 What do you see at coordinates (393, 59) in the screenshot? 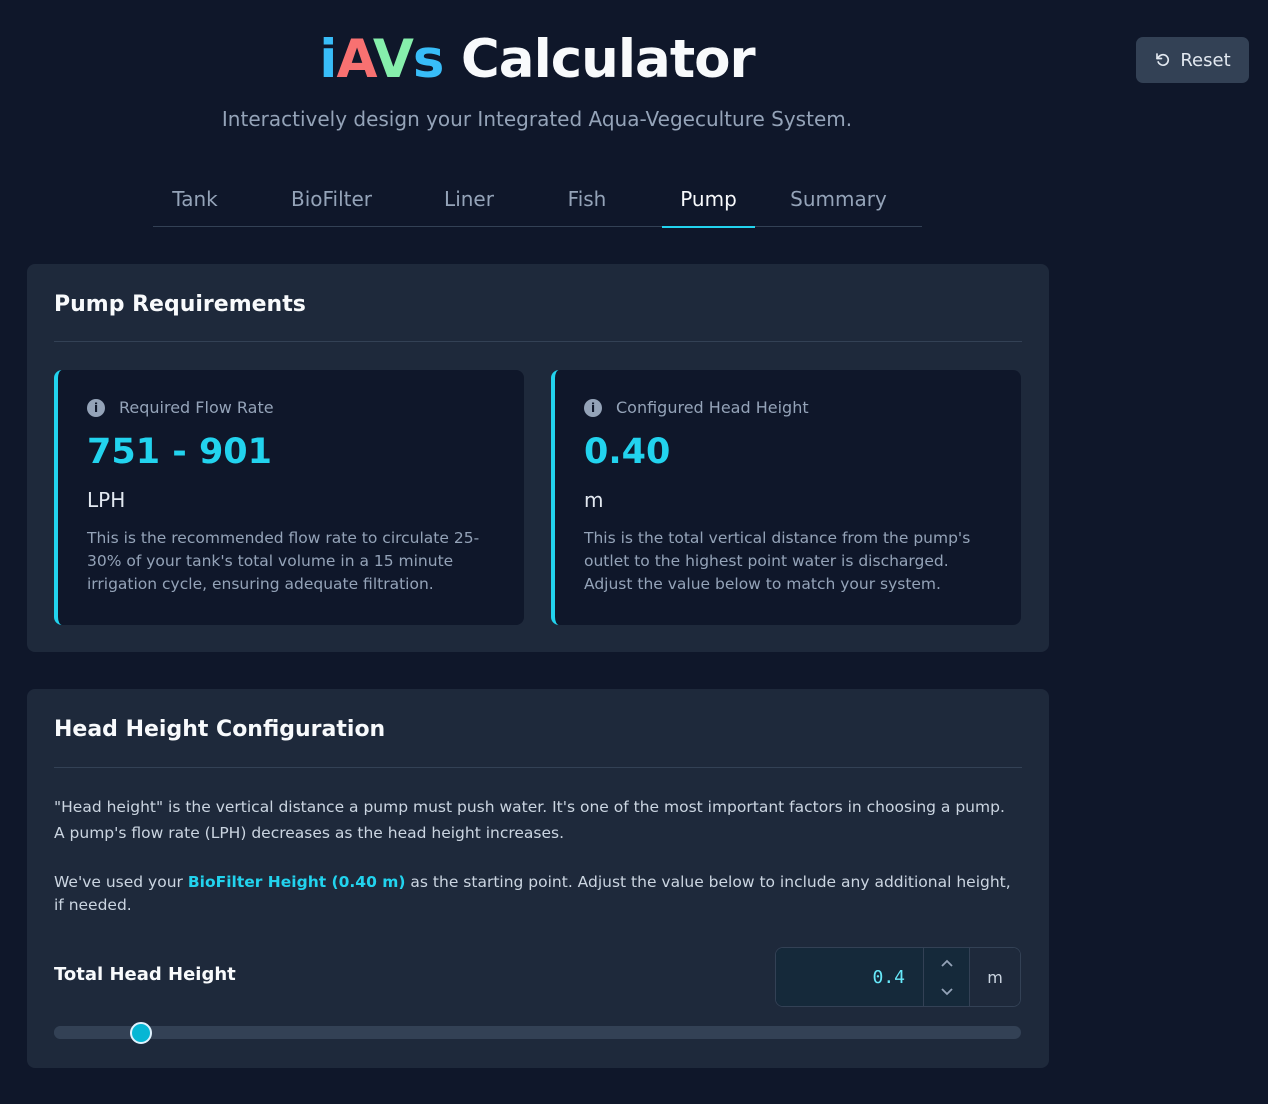
I see `title-letter-v: V` at bounding box center [393, 59].